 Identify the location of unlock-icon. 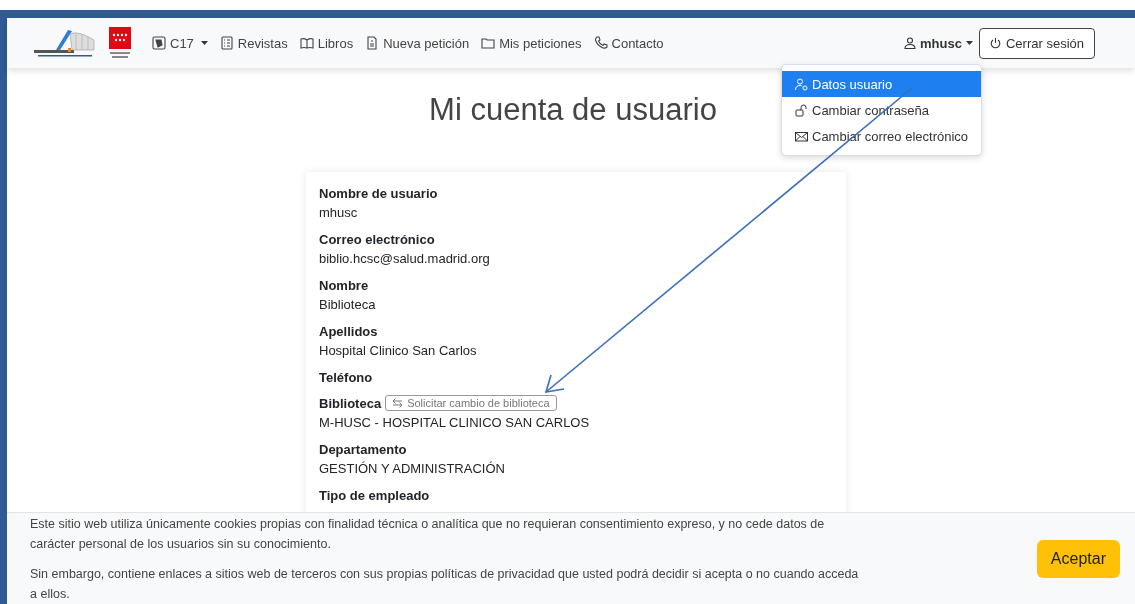
(801, 110).